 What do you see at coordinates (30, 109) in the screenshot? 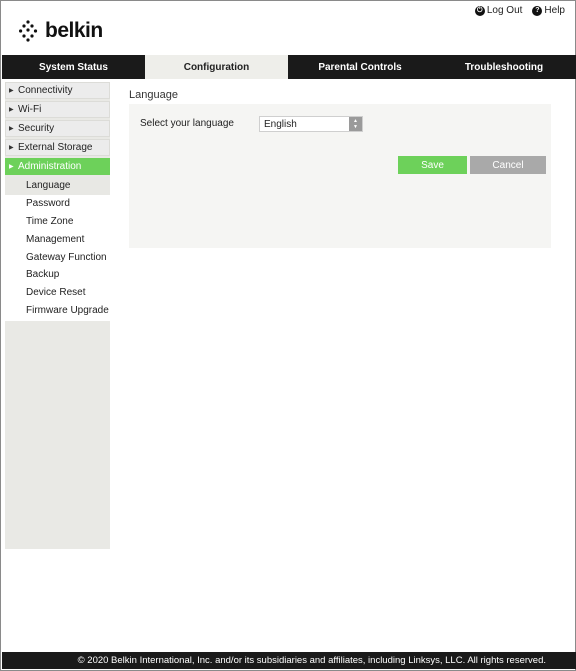
I see `sidebar-item-label: Wi-Fi` at bounding box center [30, 109].